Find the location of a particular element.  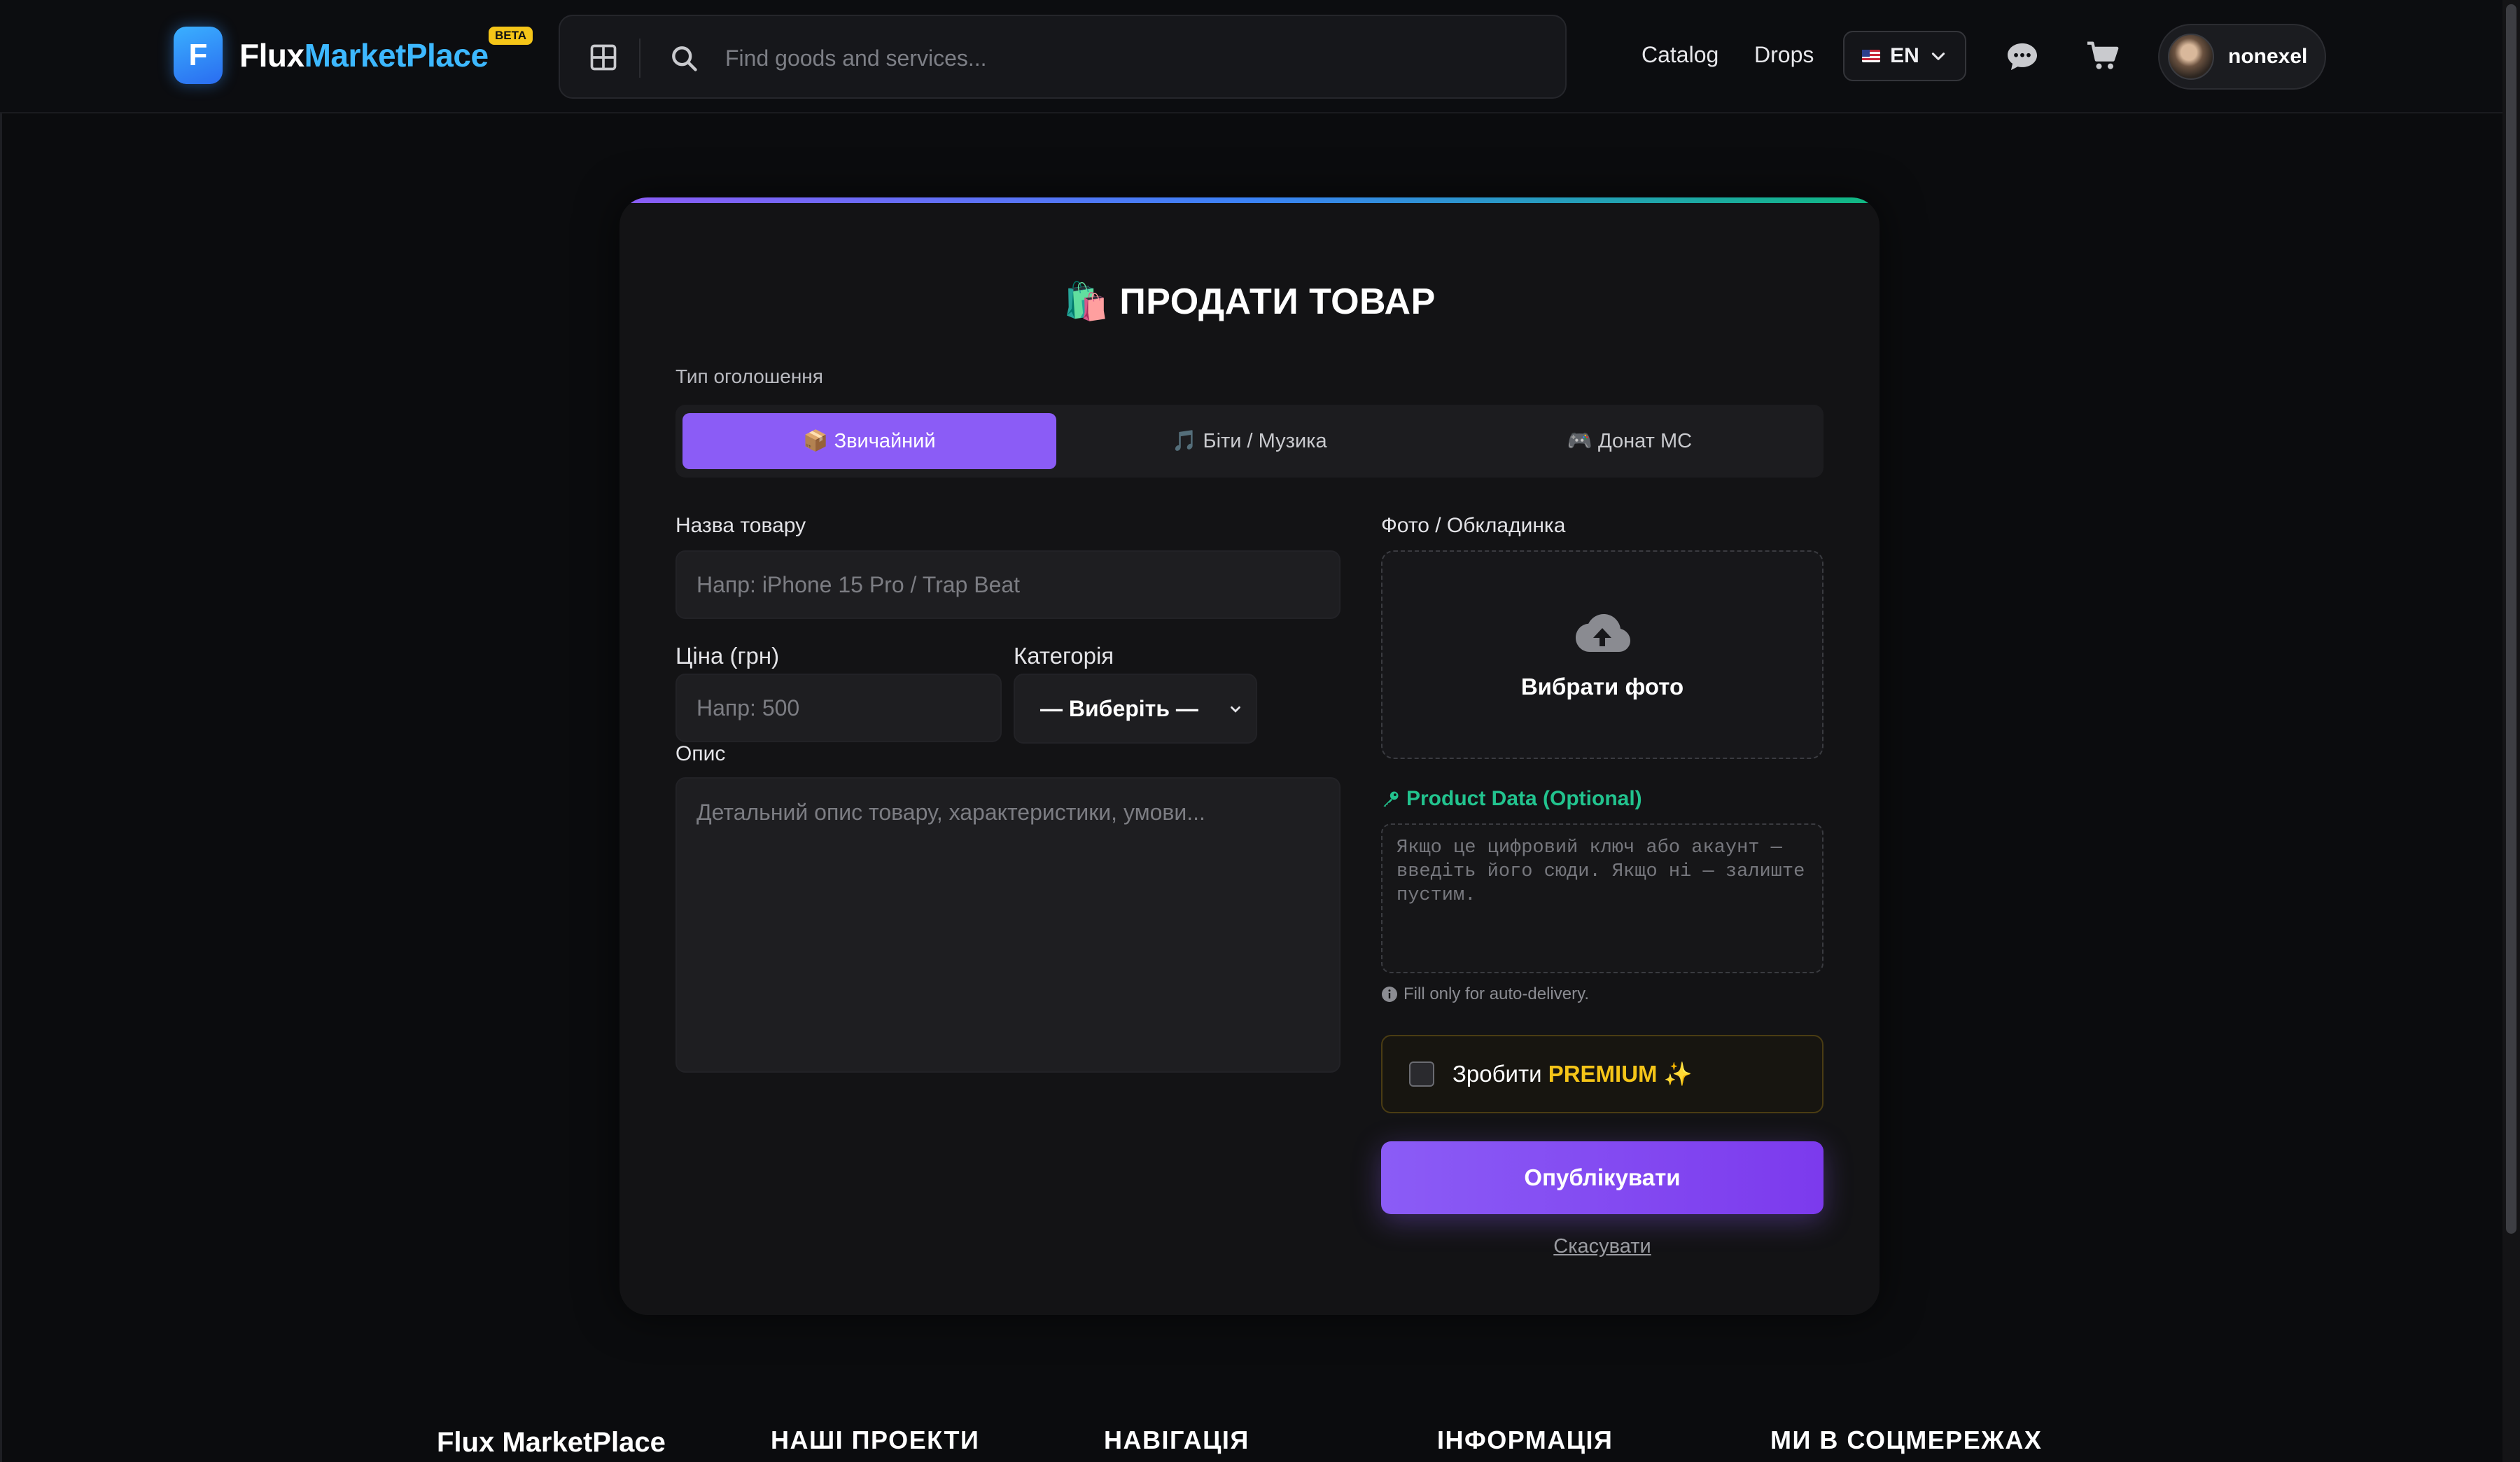

logo: F FluxMarketPlace BETA is located at coordinates (353, 55).